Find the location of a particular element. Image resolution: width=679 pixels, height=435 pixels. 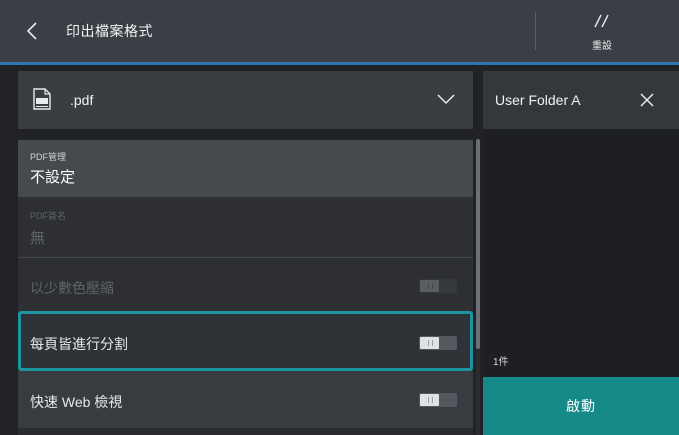

section-separator is located at coordinates (245, 134).